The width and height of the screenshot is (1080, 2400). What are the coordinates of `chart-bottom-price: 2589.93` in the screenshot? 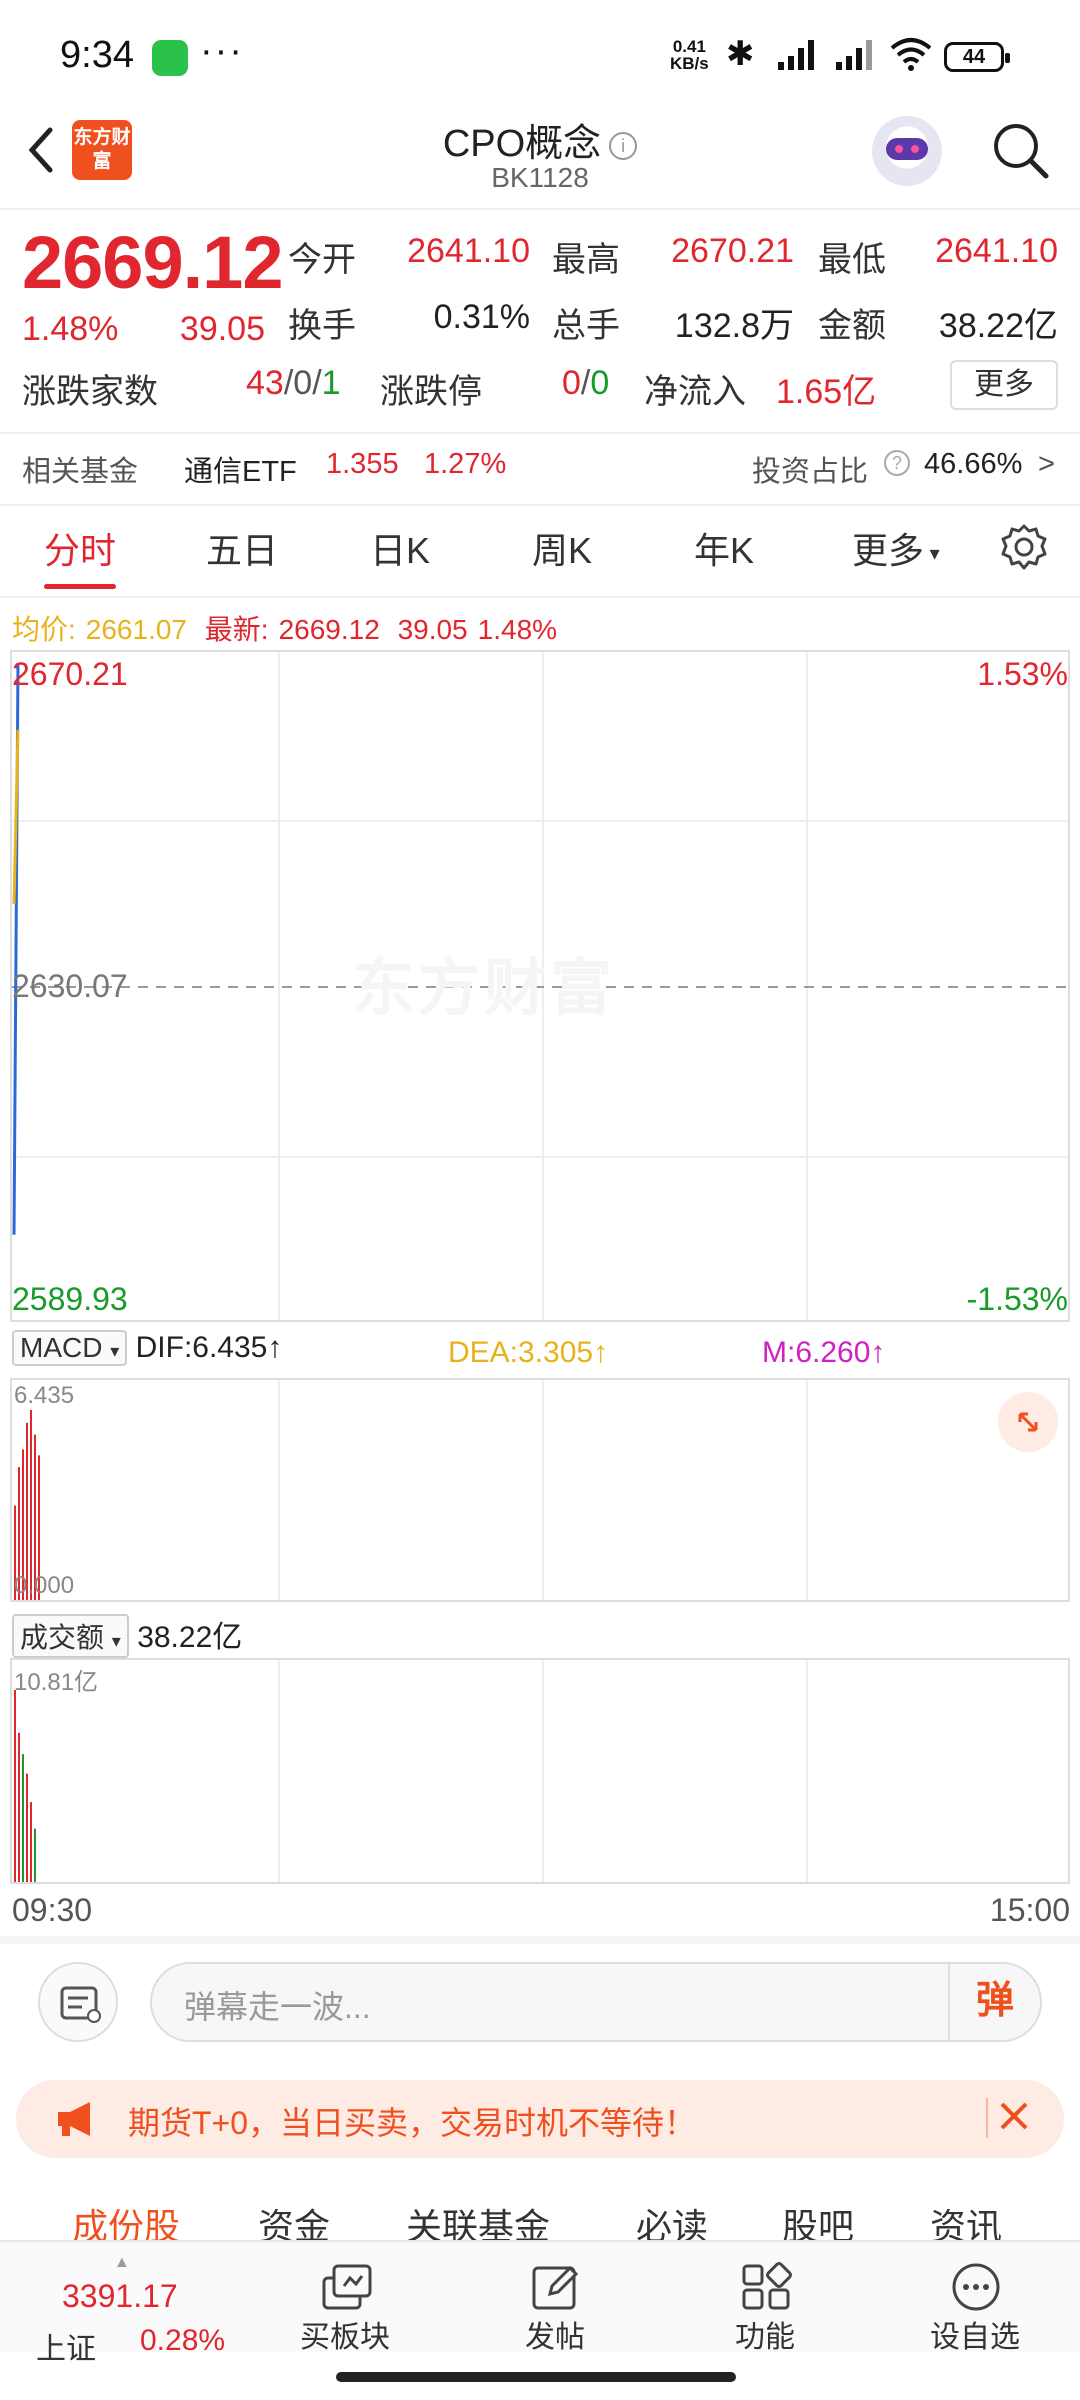 It's located at (70, 1299).